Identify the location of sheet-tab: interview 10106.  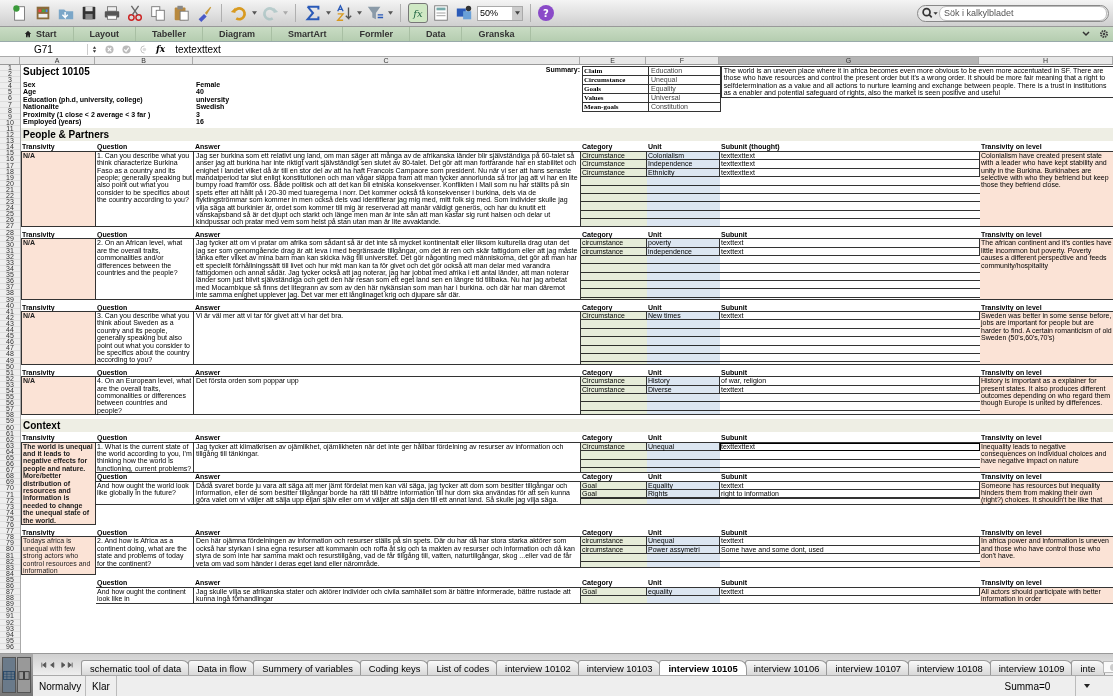
(786, 667).